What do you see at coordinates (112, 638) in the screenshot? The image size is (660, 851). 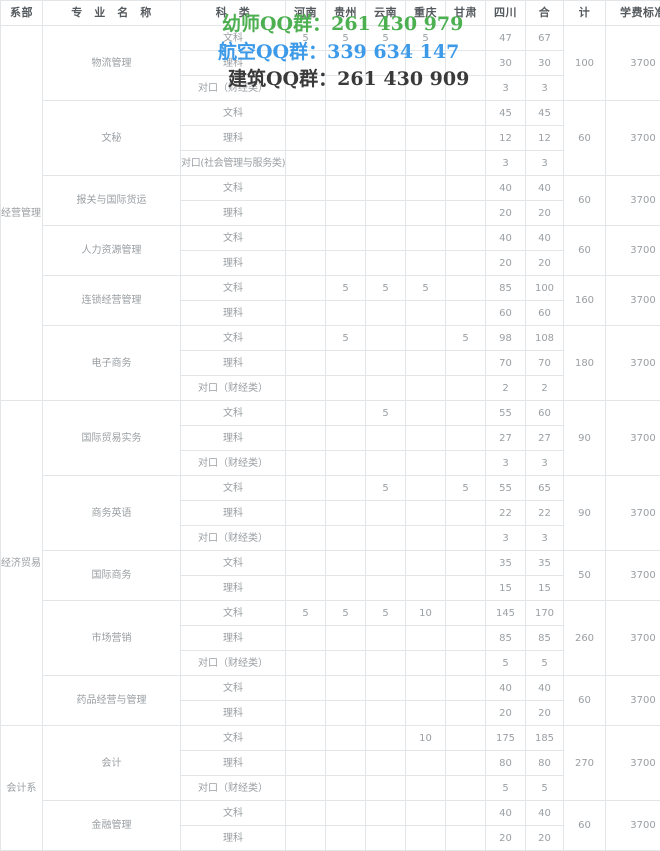 I see `major-name: 市场营销` at bounding box center [112, 638].